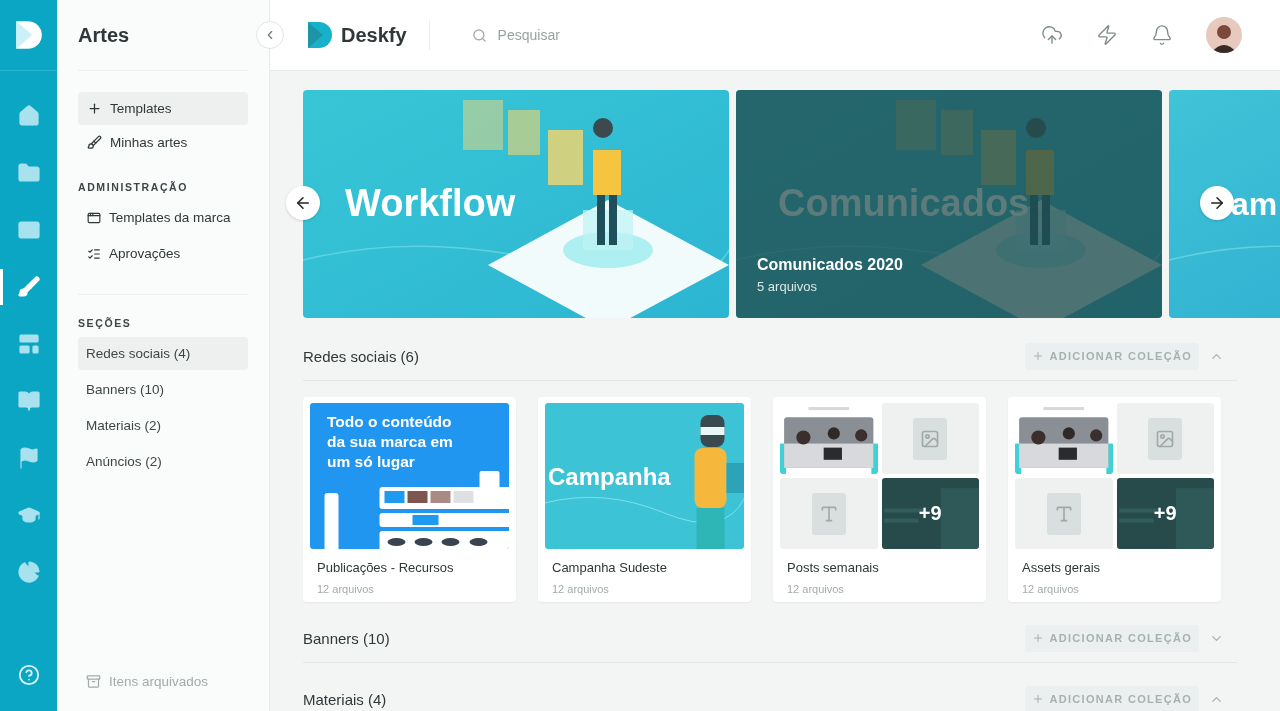 This screenshot has height=711, width=1280. Describe the element at coordinates (163, 461) in the screenshot. I see `sidebar-item: Anúncios (2)` at that location.